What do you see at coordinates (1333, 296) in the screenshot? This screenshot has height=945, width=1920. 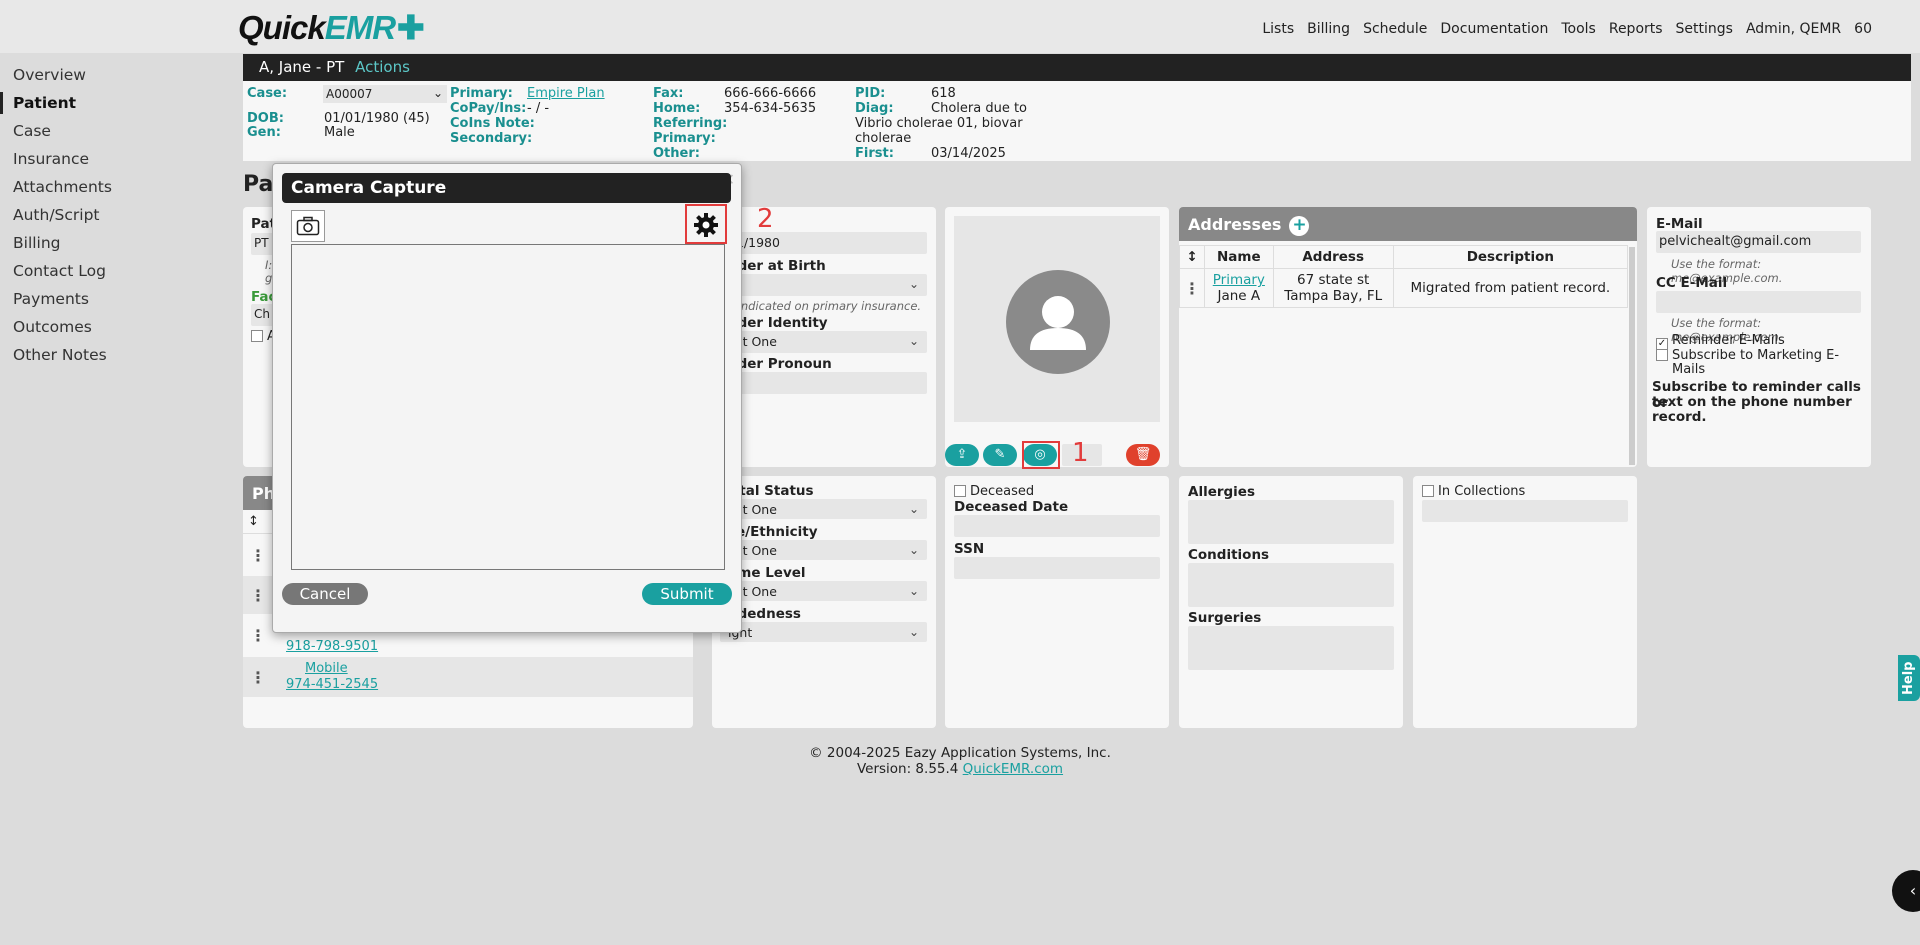 I see `address-line-2: Tampa Bay, FL` at bounding box center [1333, 296].